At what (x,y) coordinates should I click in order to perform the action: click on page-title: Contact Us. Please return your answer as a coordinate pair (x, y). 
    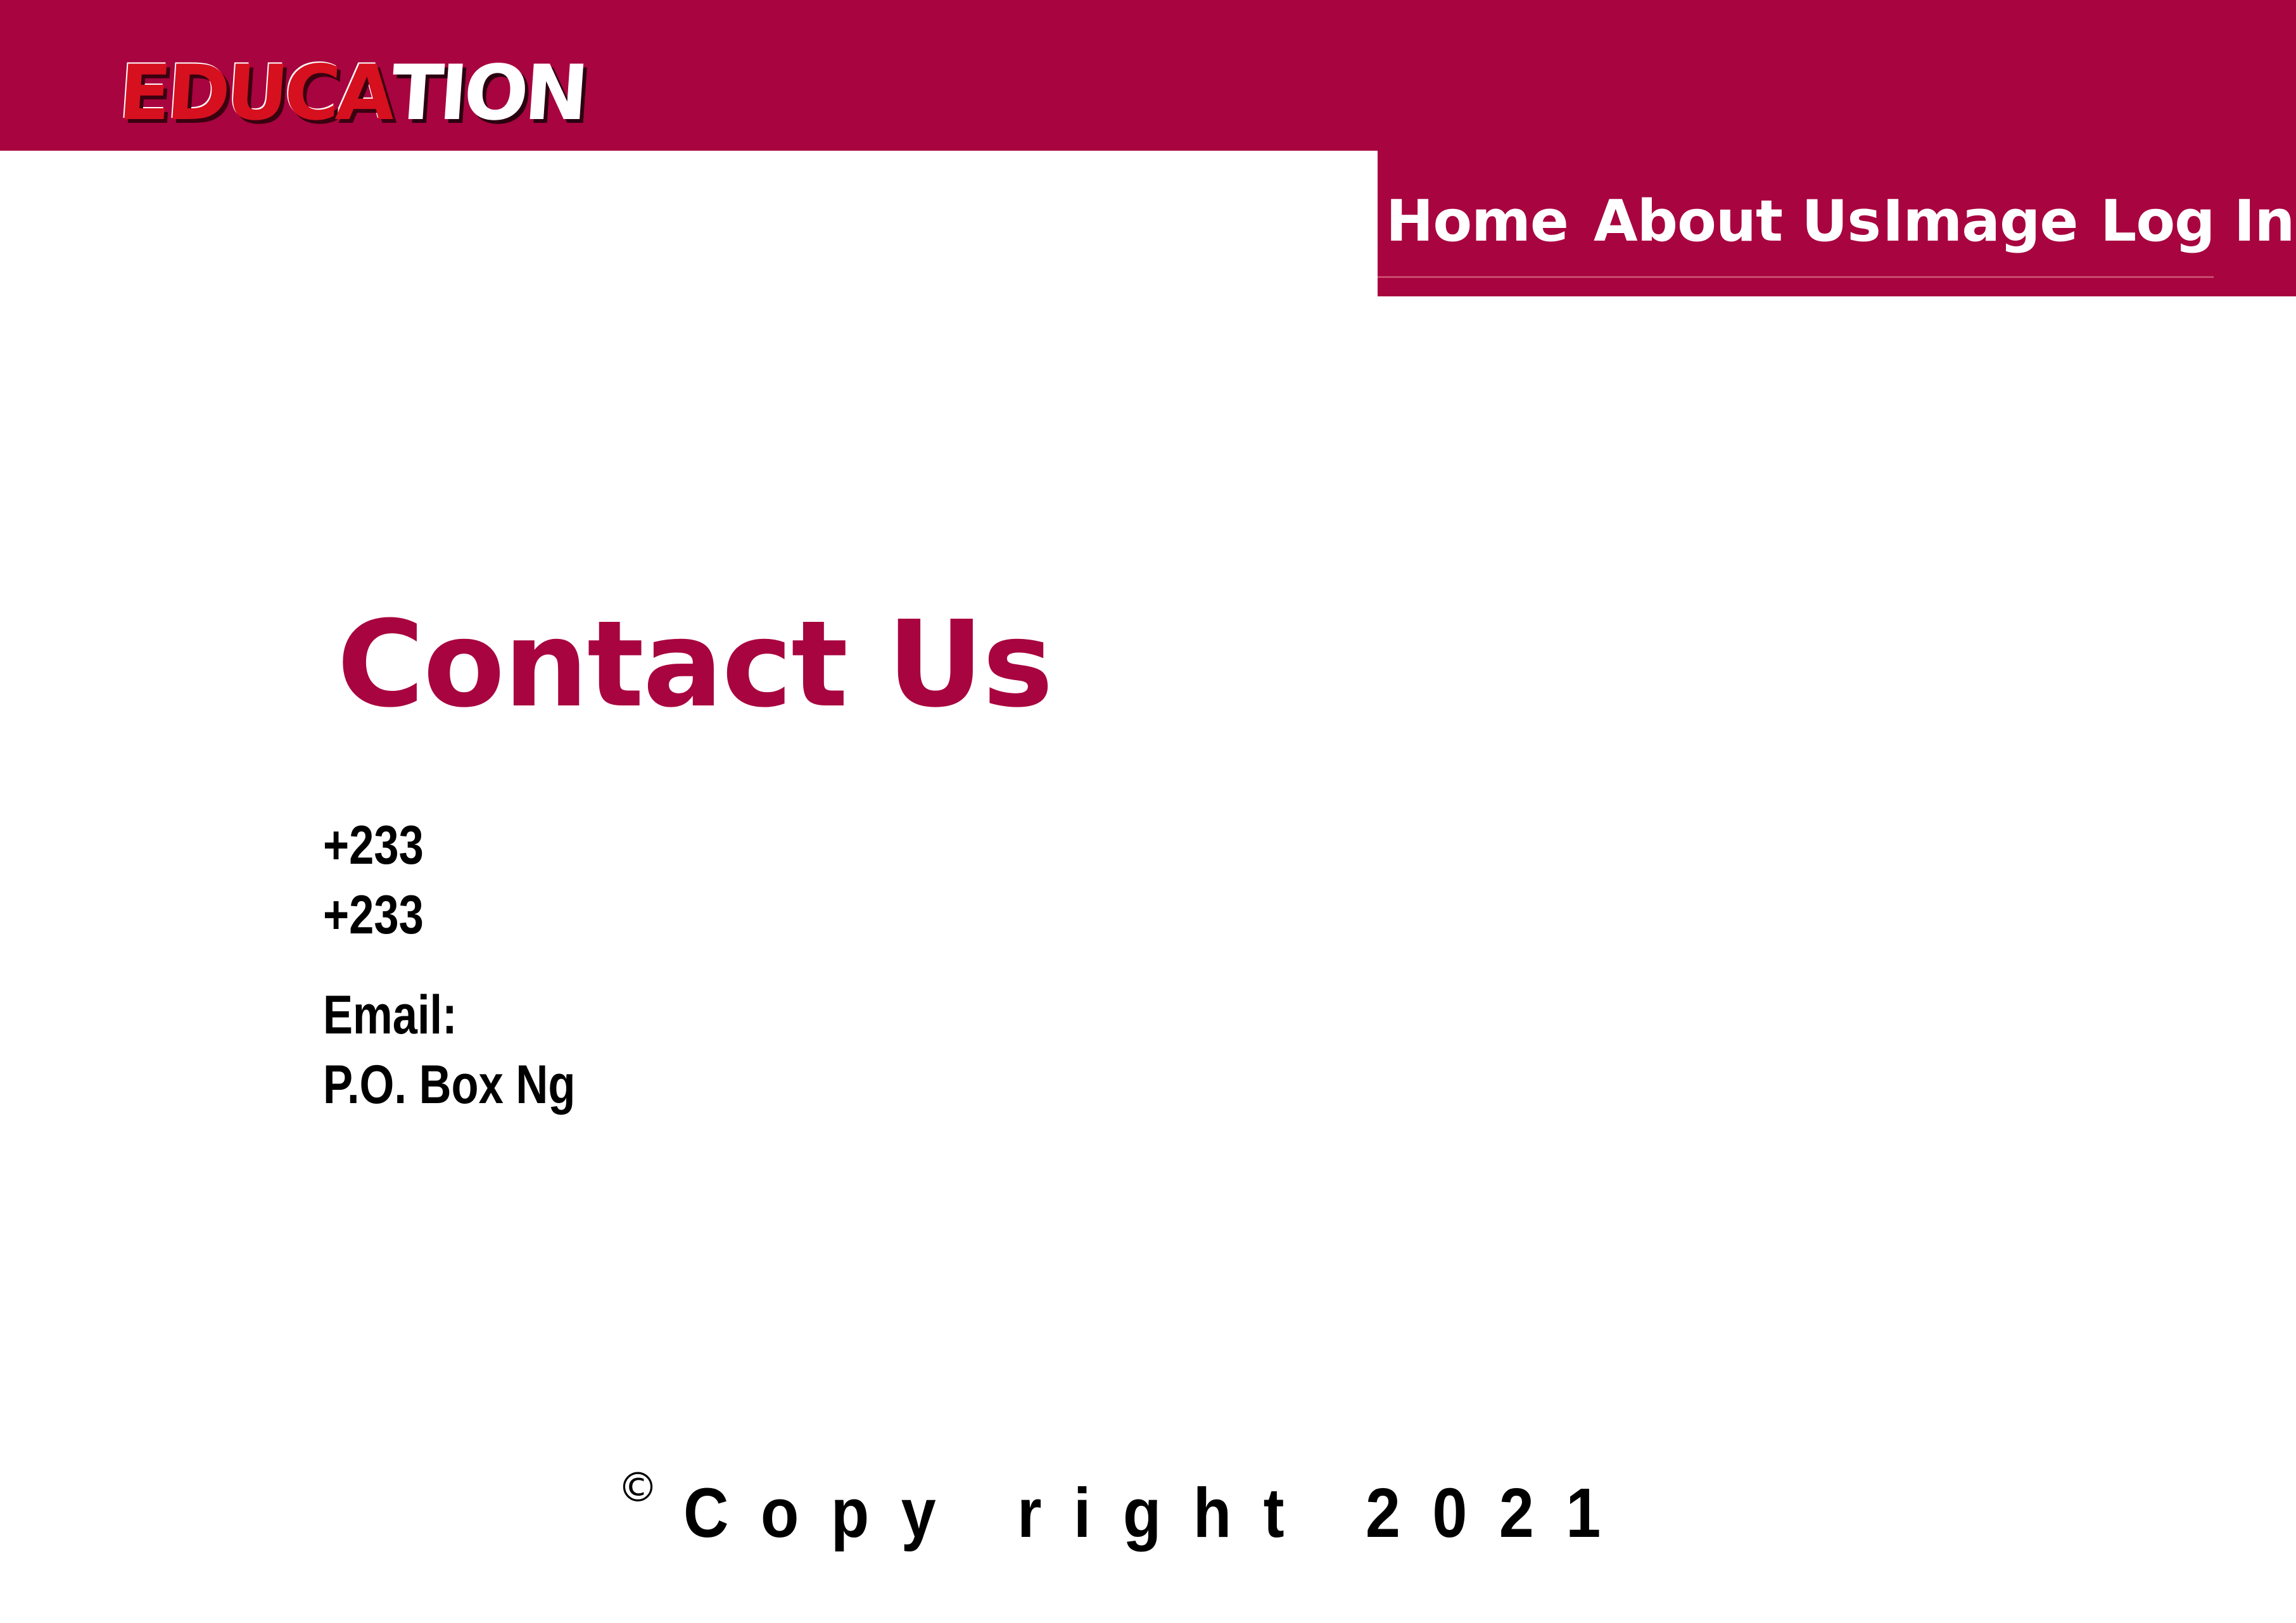
    Looking at the image, I should click on (695, 665).